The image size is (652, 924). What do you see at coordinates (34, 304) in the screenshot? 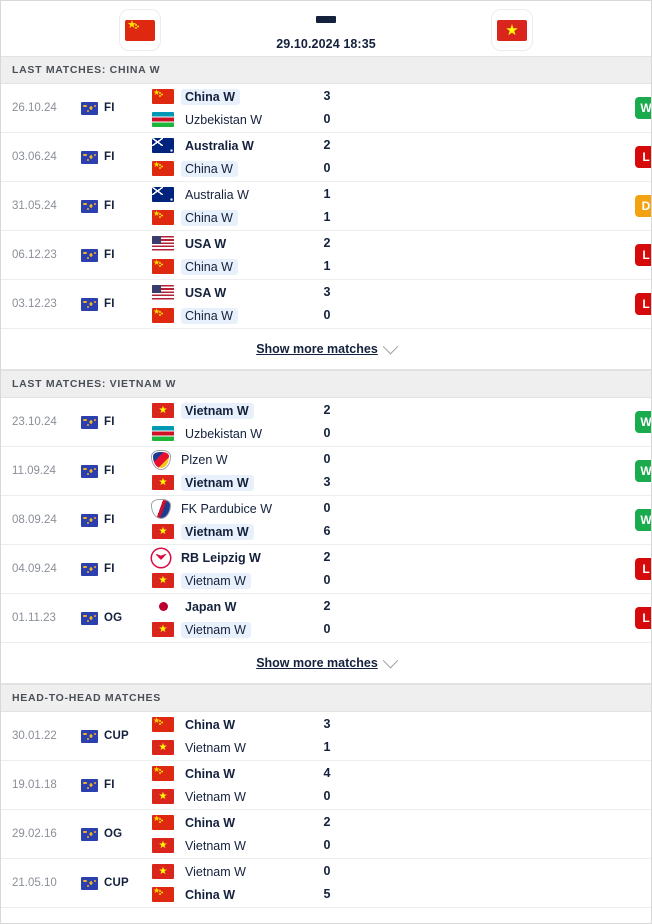
I see `match-date: 03.12.23` at bounding box center [34, 304].